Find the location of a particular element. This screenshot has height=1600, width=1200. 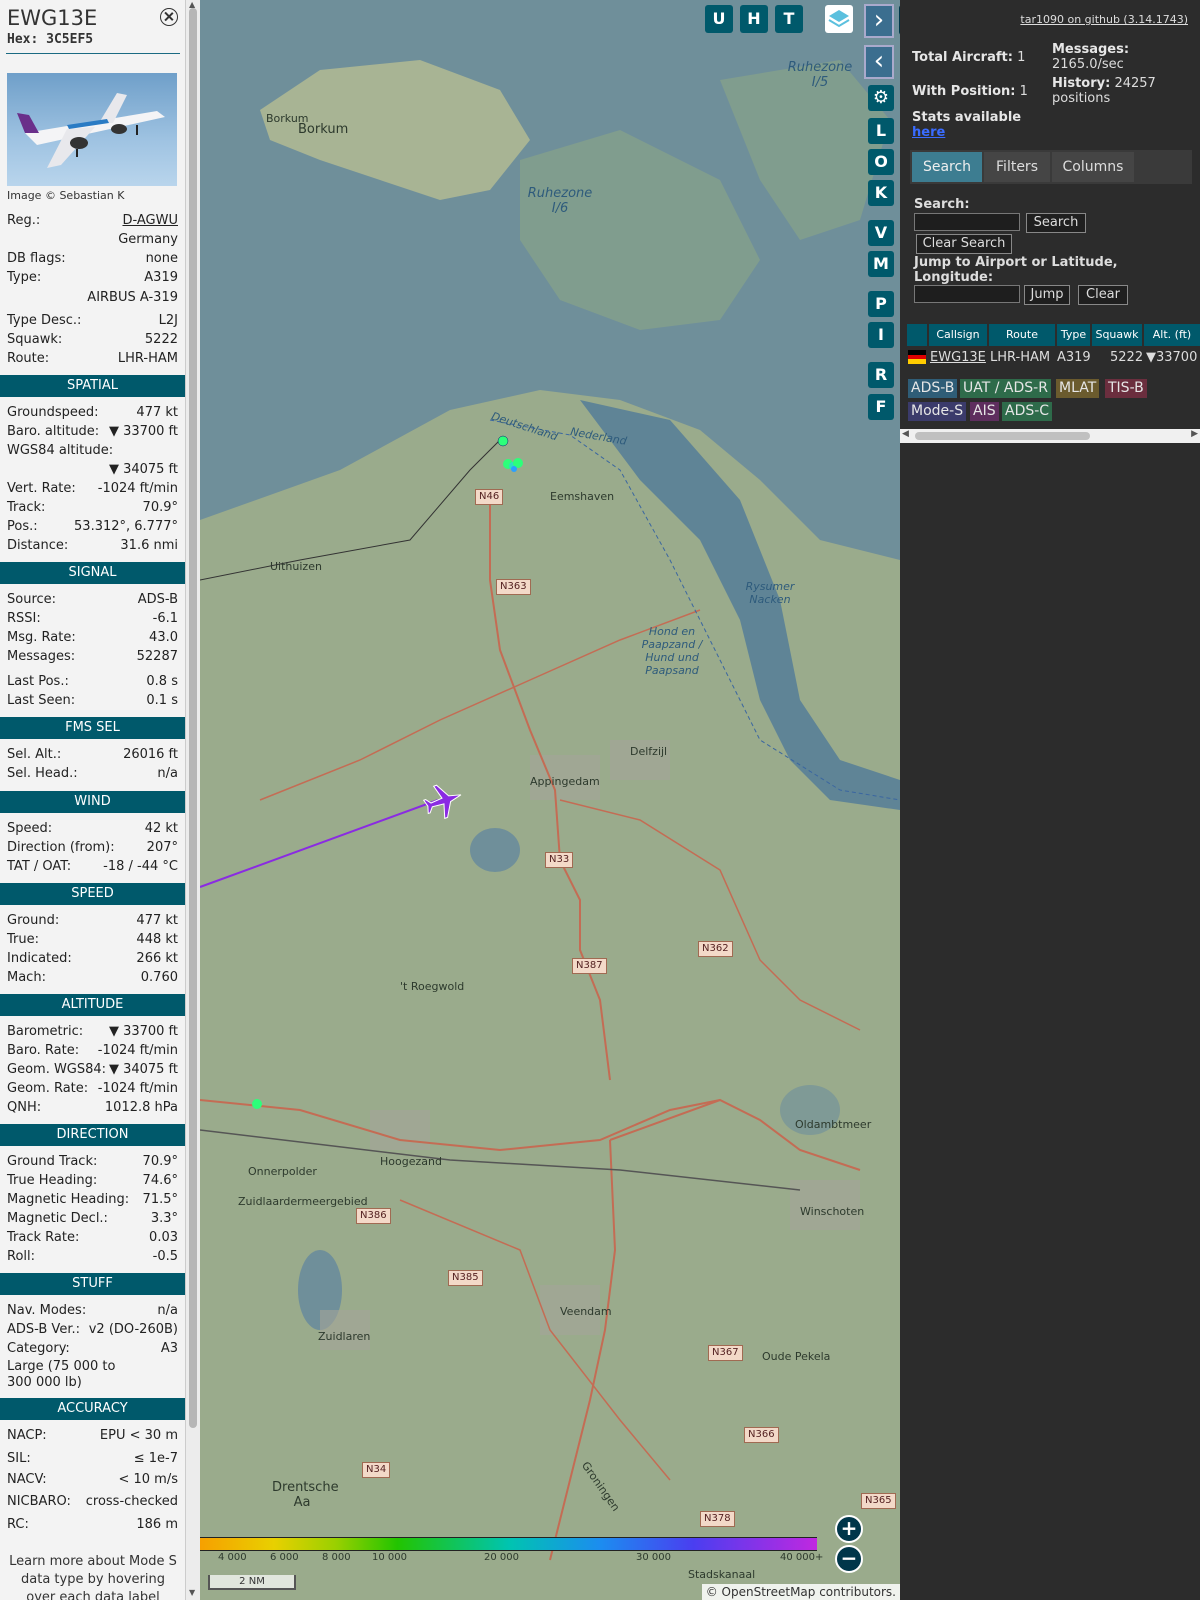

dbflags-label: DB flags: is located at coordinates (36, 258).